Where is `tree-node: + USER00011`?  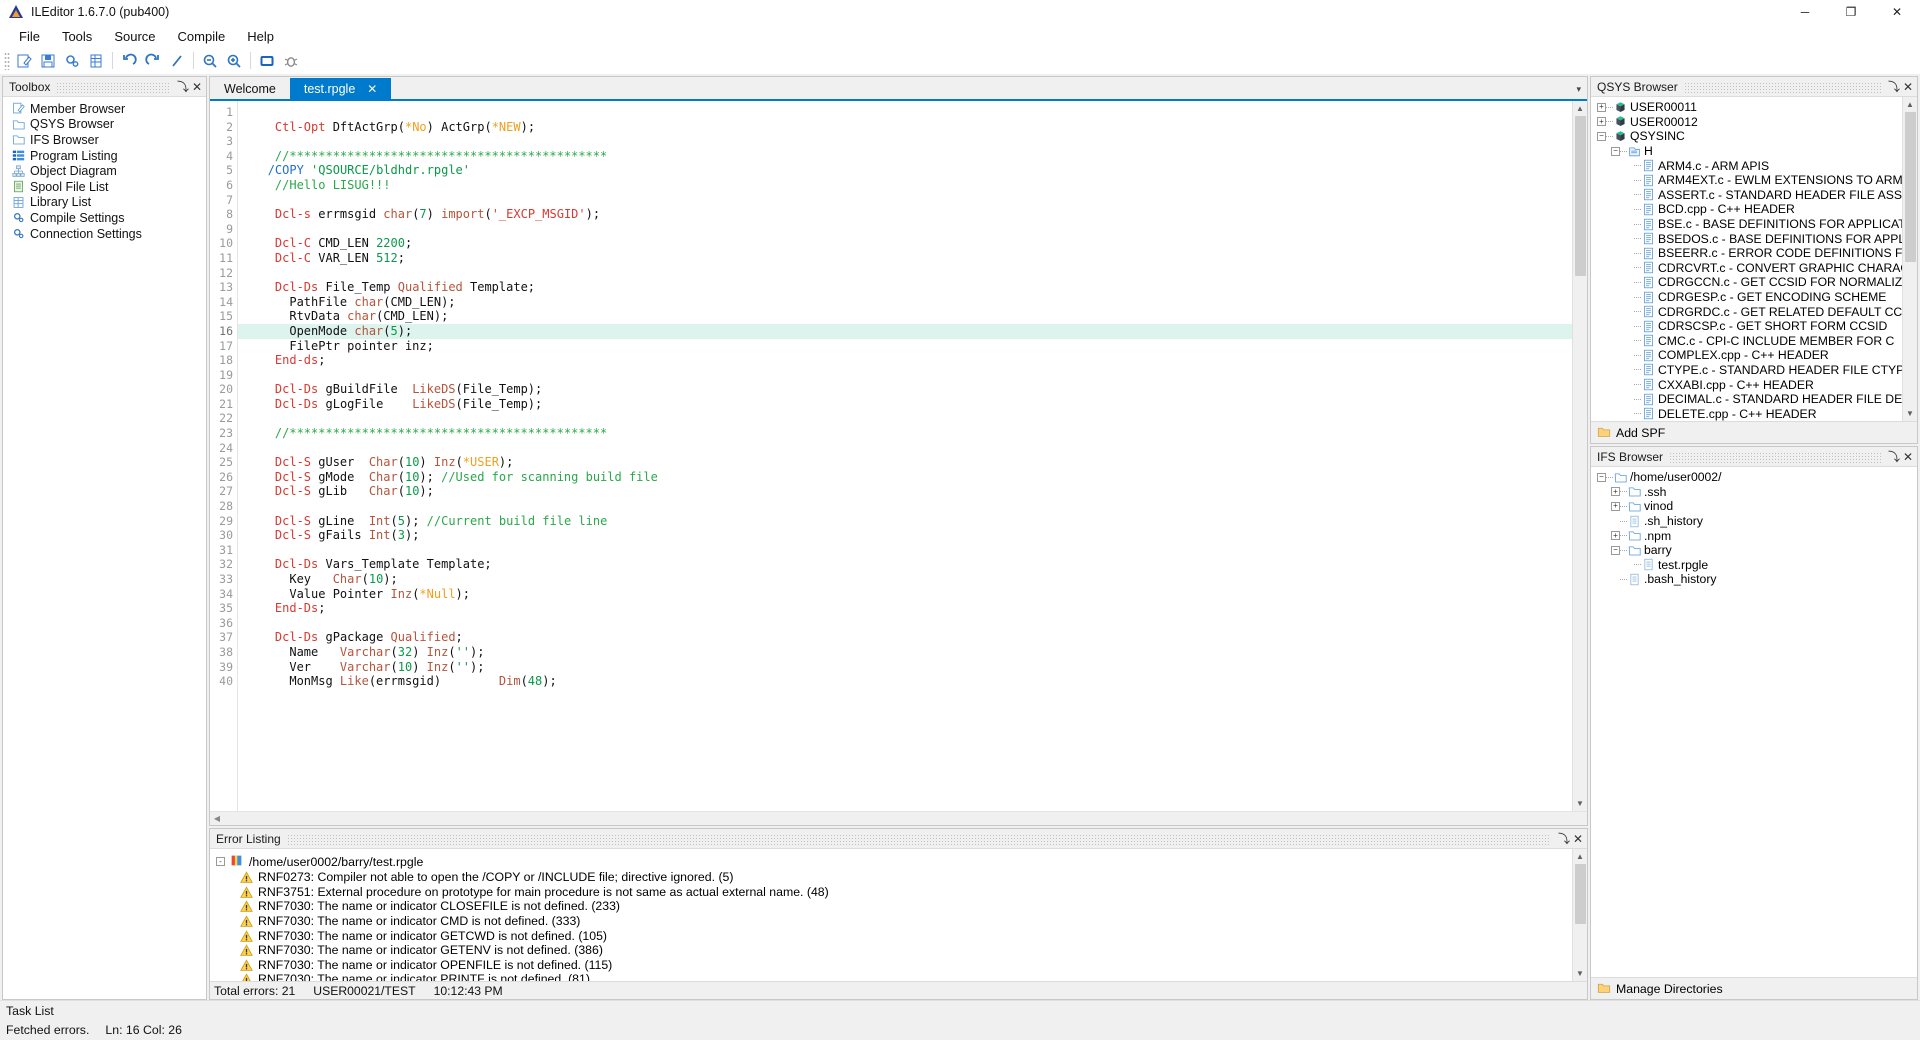 tree-node: + USER00011 is located at coordinates (1747, 107).